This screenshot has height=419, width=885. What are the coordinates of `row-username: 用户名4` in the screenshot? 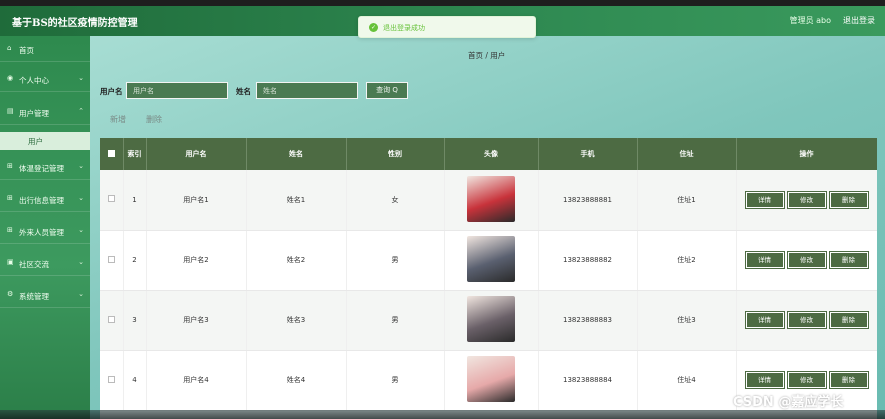 It's located at (196, 380).